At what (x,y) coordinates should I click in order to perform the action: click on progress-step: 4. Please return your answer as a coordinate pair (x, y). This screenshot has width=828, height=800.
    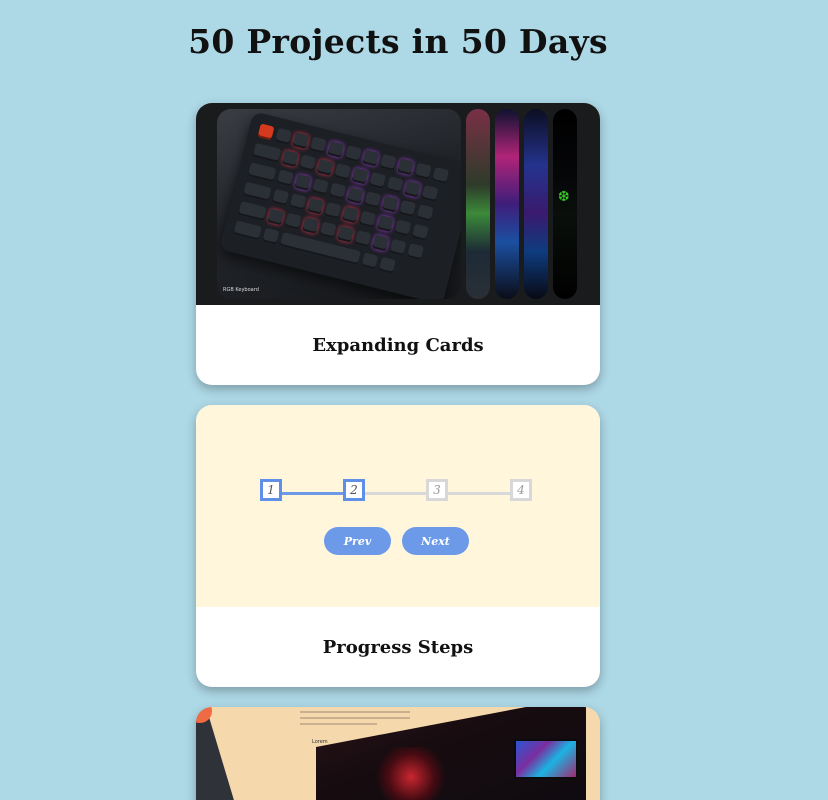
    Looking at the image, I should click on (521, 490).